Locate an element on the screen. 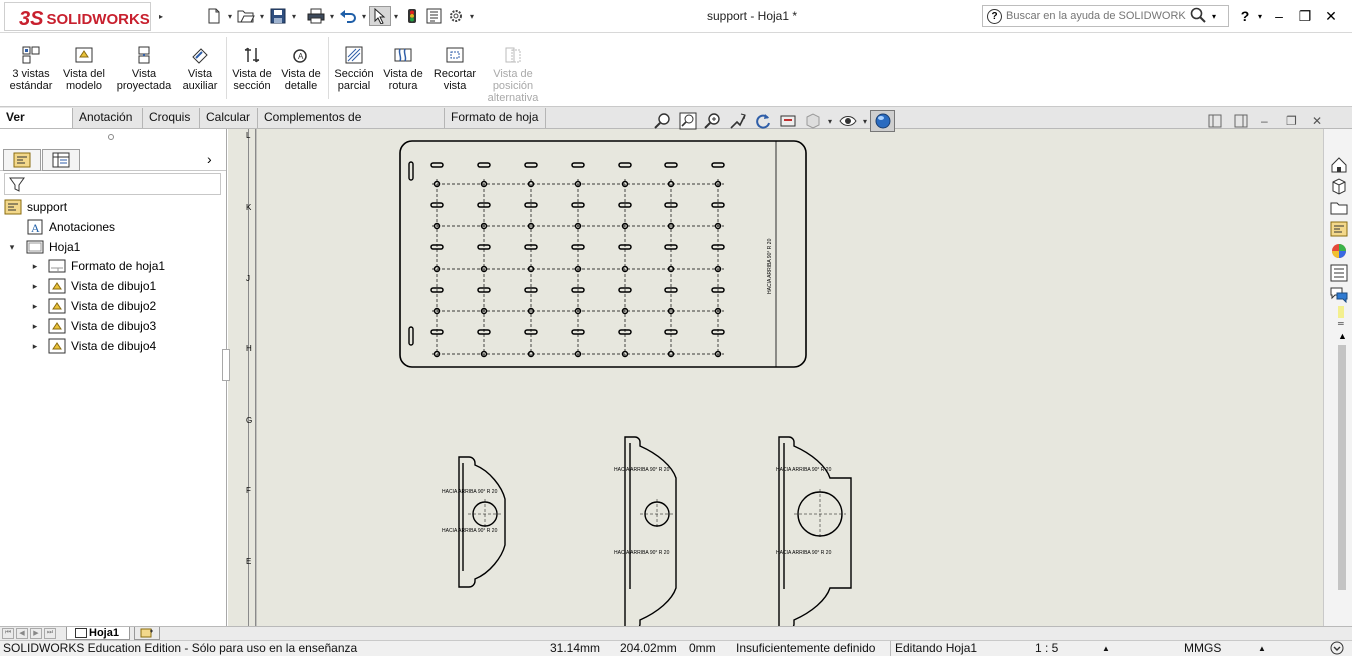 The height and width of the screenshot is (659, 1352). ribbon-label: proyectada is located at coordinates (144, 86).